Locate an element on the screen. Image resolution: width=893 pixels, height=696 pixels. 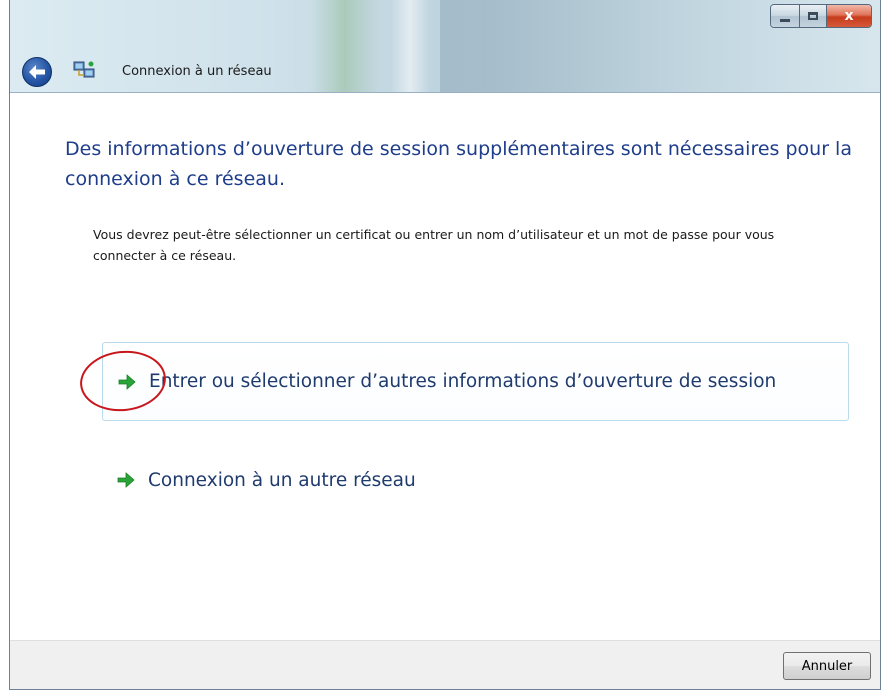
maximize-icon is located at coordinates (813, 16).